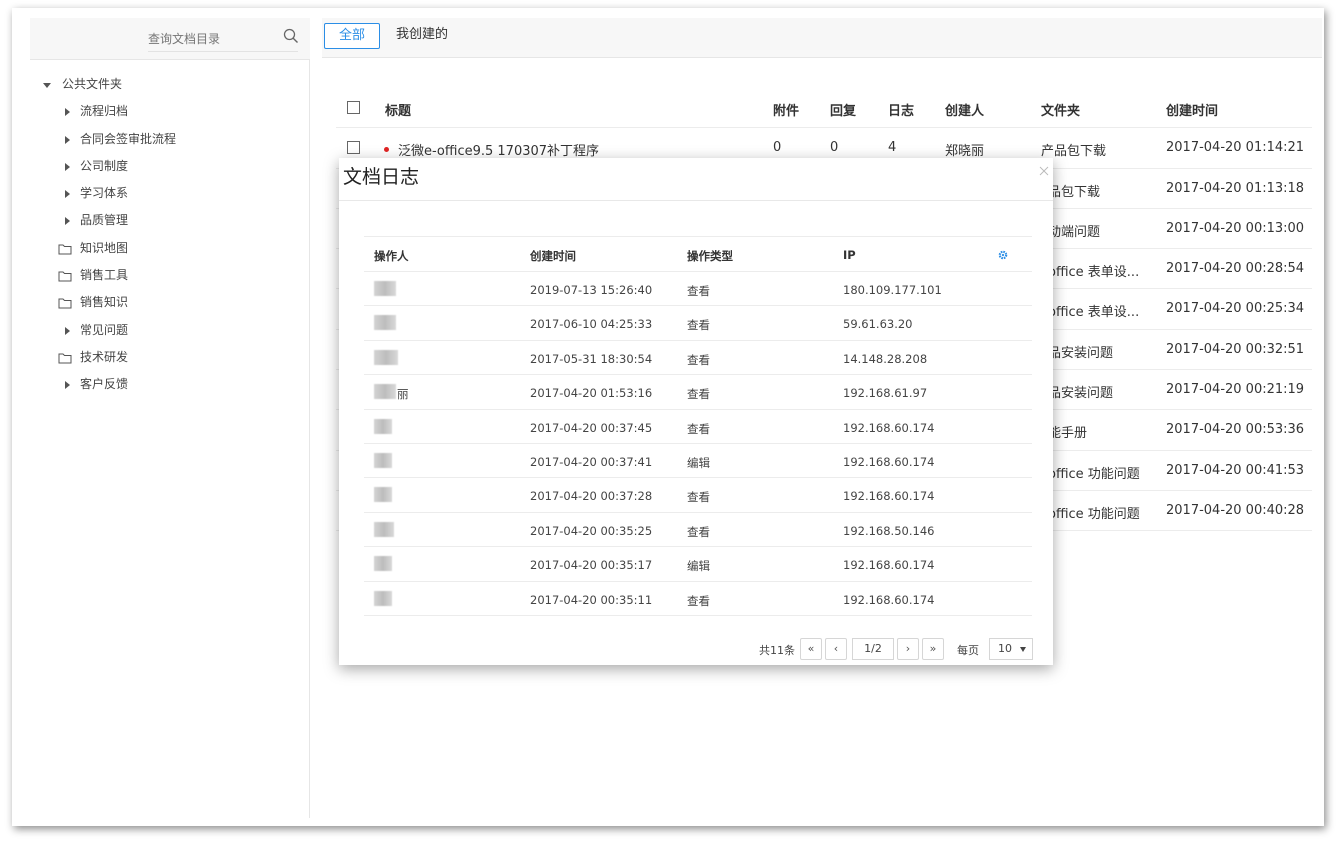 The height and width of the screenshot is (842, 1343). Describe the element at coordinates (901, 109) in the screenshot. I see `col-log: 日志` at that location.